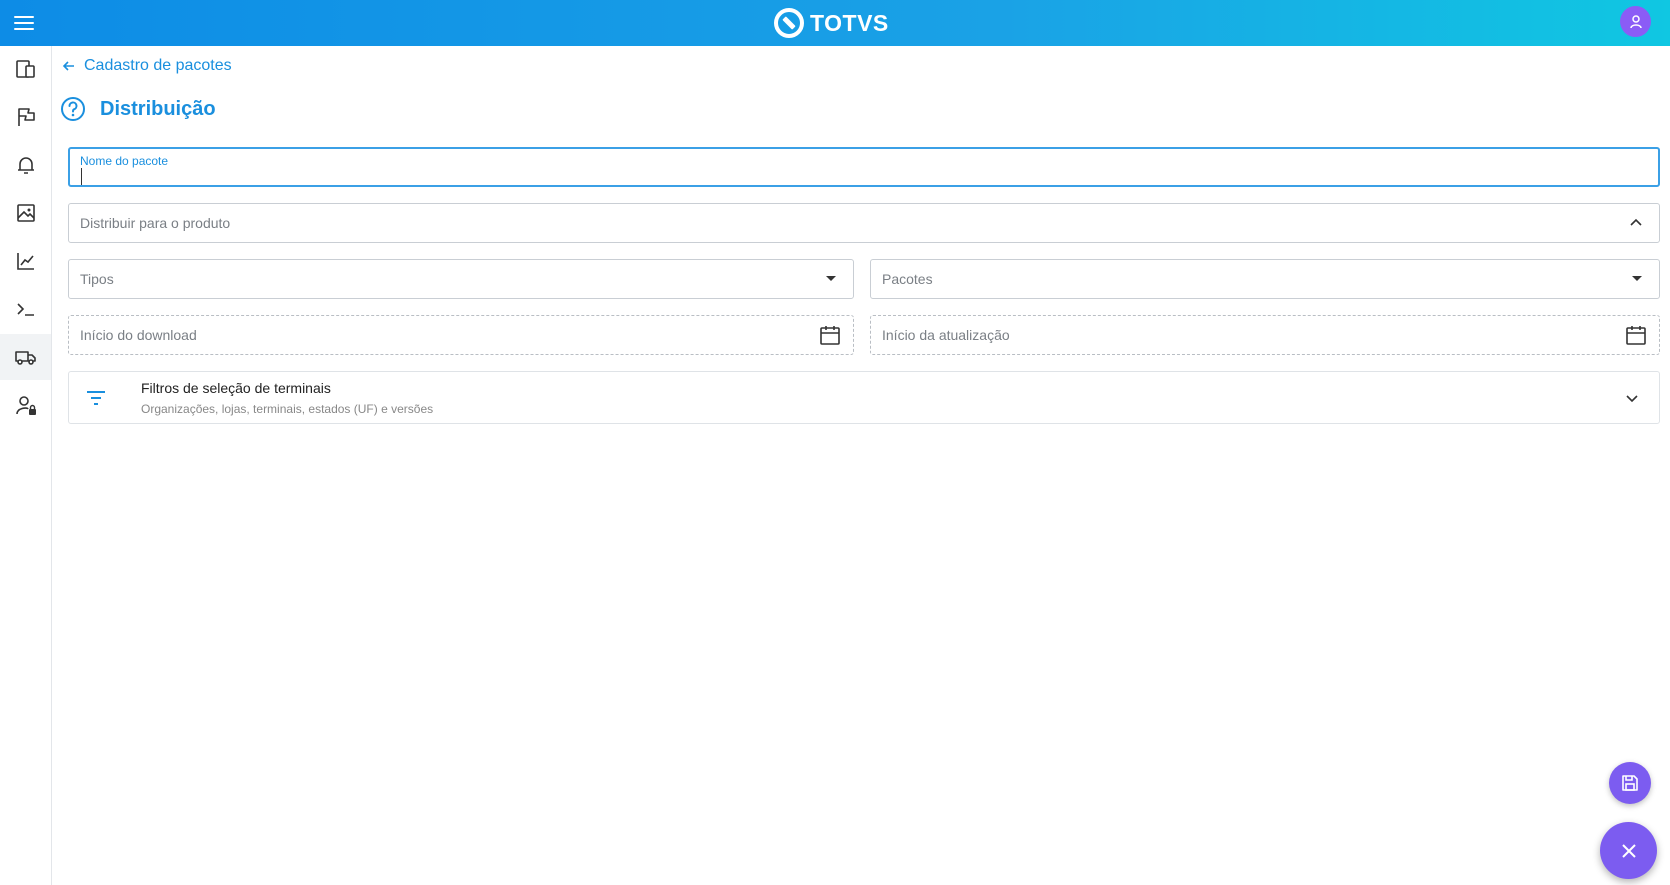 This screenshot has height=885, width=1670. I want to click on download-start-datepicker: Início do download, so click(461, 335).